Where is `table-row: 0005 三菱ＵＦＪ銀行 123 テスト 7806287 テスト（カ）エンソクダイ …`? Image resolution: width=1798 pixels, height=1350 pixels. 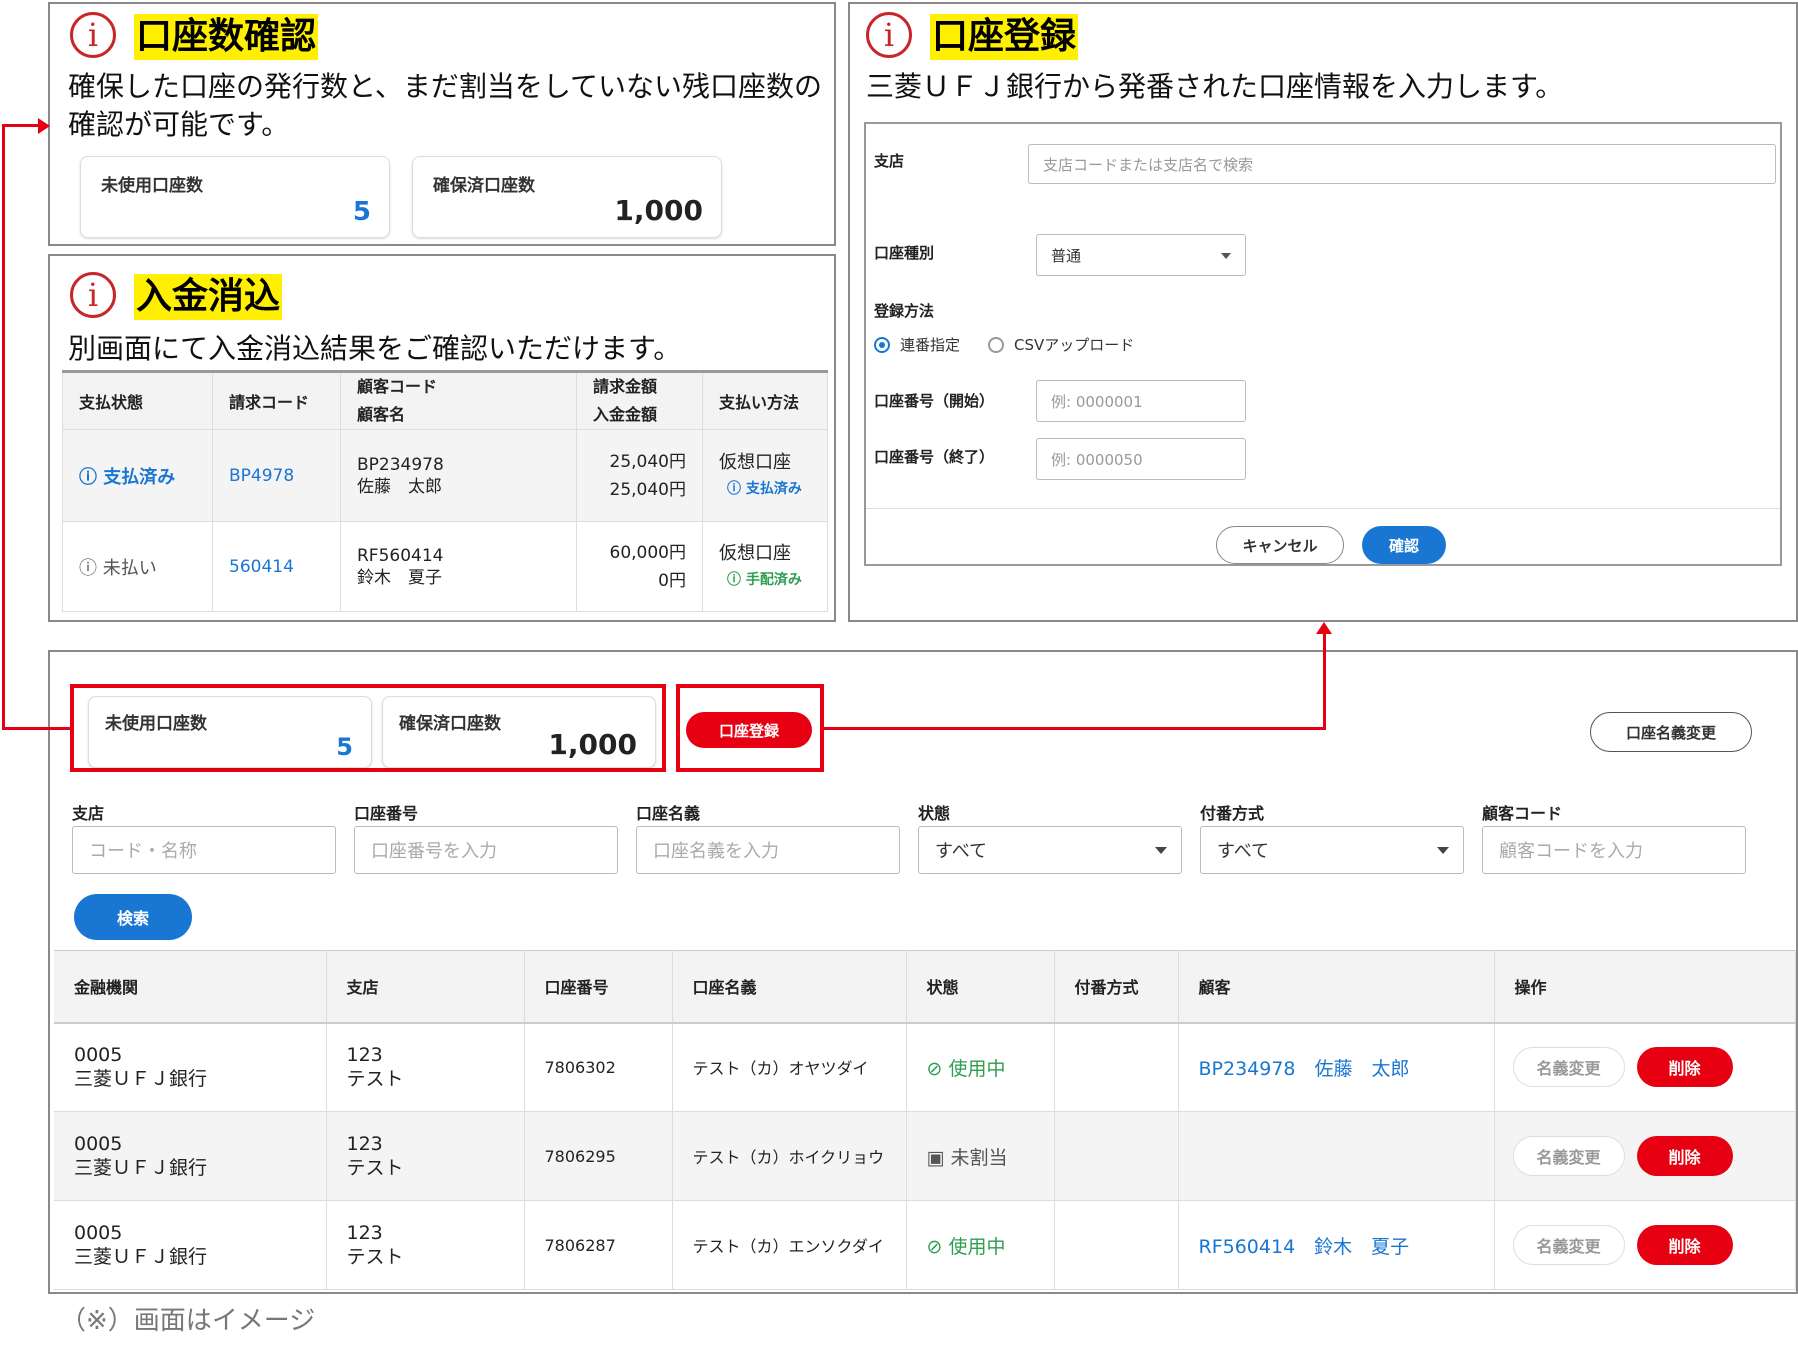
table-row: 0005 三菱ＵＦＪ銀行 123 テスト 7806287 テスト（カ）エンソクダイ … is located at coordinates (925, 1245).